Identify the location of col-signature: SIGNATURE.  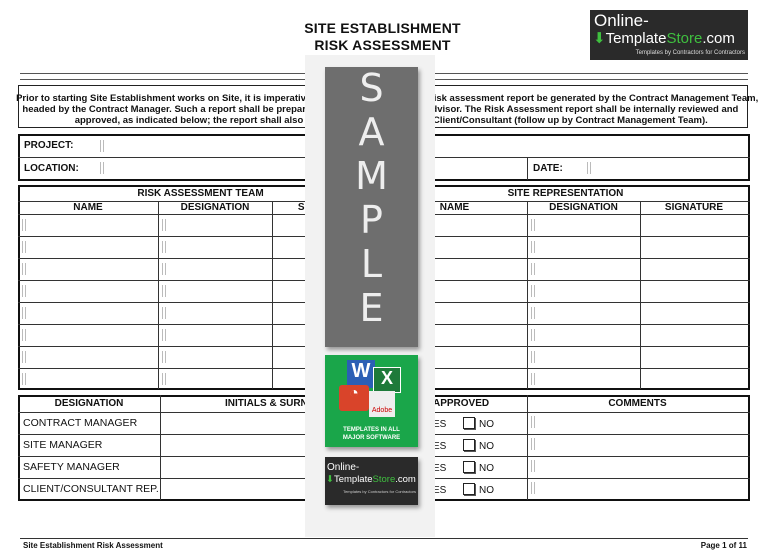
(694, 207).